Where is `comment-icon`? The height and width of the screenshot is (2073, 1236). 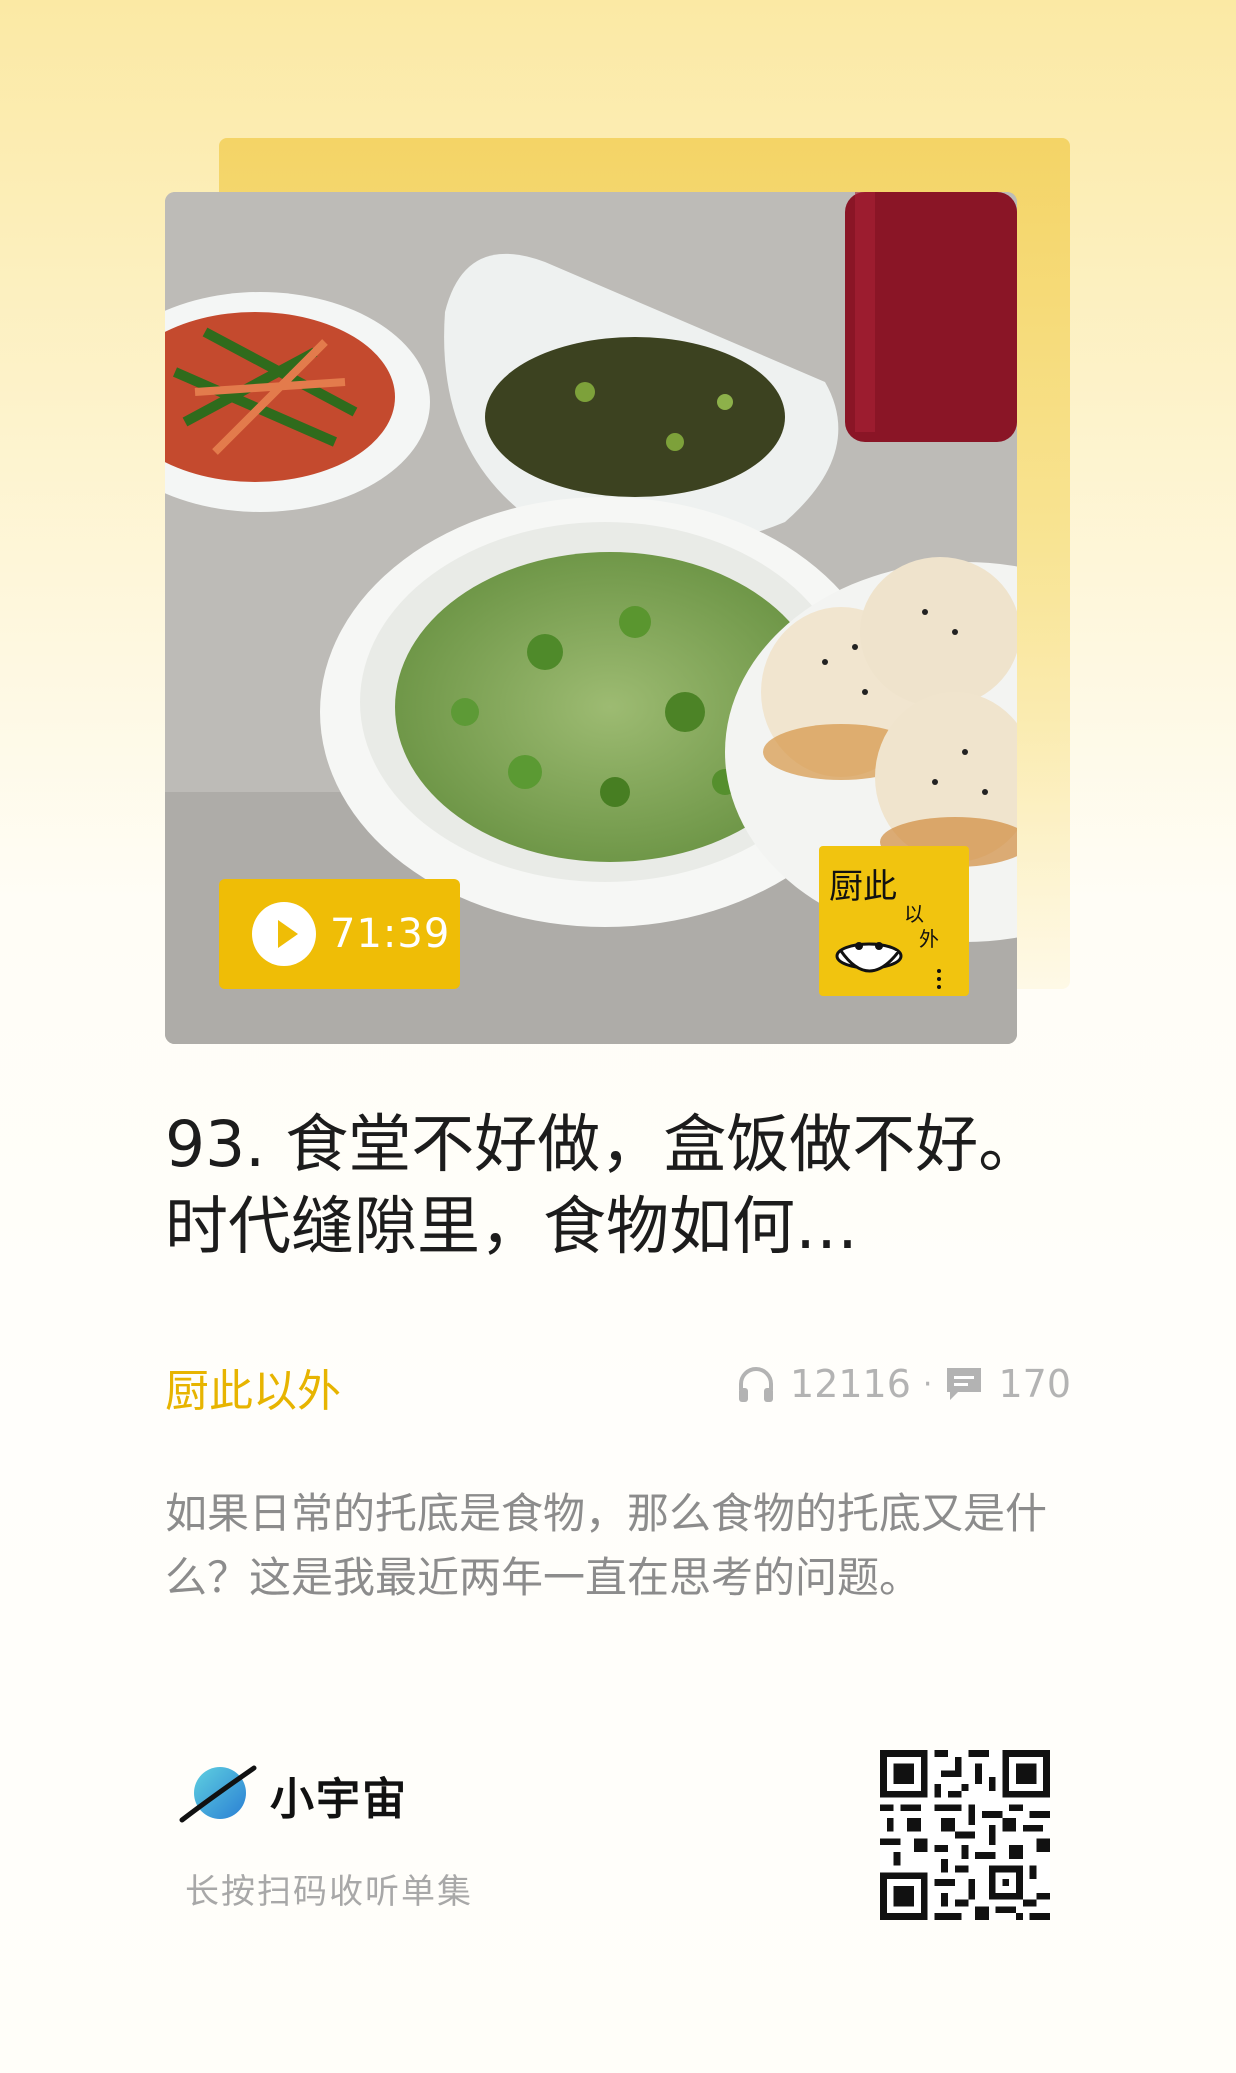 comment-icon is located at coordinates (964, 1384).